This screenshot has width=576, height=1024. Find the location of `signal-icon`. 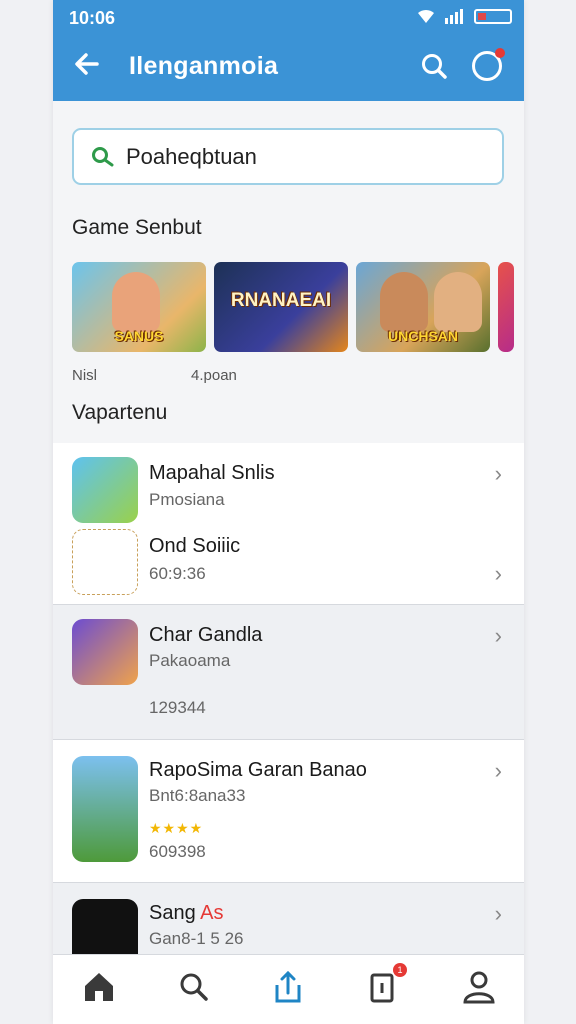

signal-icon is located at coordinates (454, 16).